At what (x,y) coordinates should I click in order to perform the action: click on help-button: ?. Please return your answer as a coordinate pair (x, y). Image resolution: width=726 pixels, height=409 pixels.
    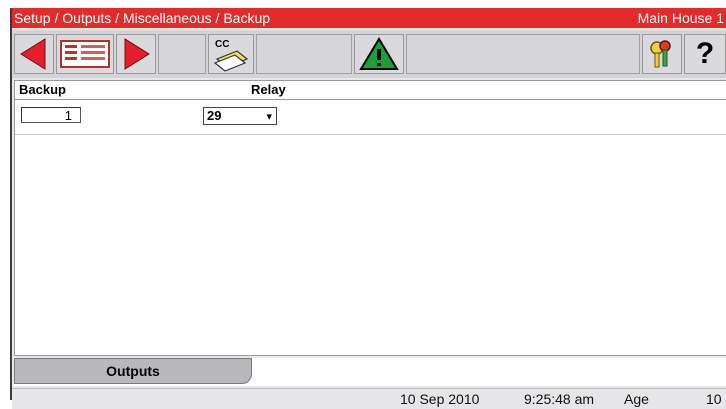
    Looking at the image, I should click on (705, 54).